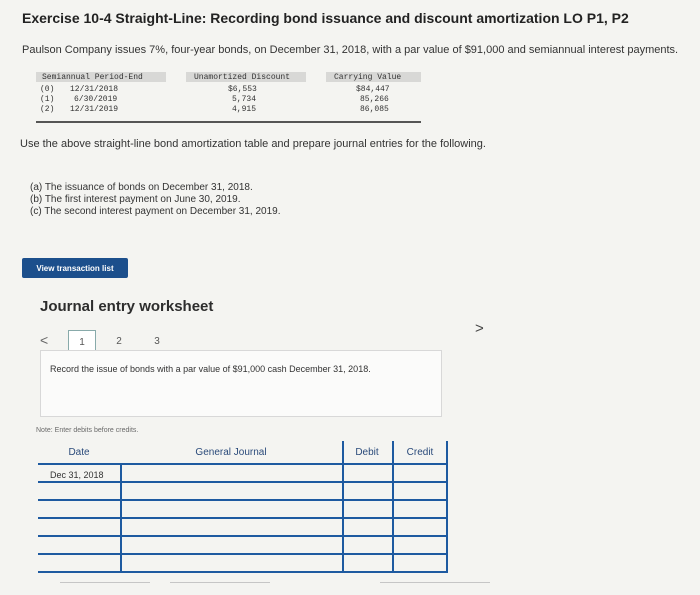 This screenshot has height=595, width=700. What do you see at coordinates (75, 268) in the screenshot?
I see `view-transaction-list-button: View transaction list` at bounding box center [75, 268].